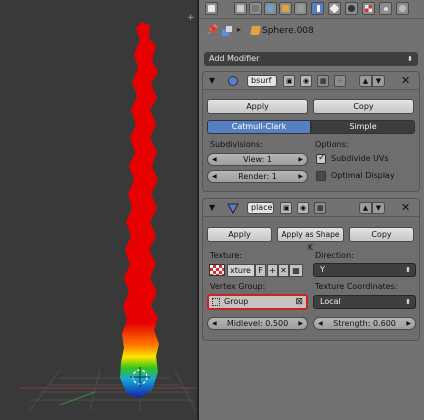 The height and width of the screenshot is (420, 424). Describe the element at coordinates (77, 398) in the screenshot. I see `y-axis-line` at that location.